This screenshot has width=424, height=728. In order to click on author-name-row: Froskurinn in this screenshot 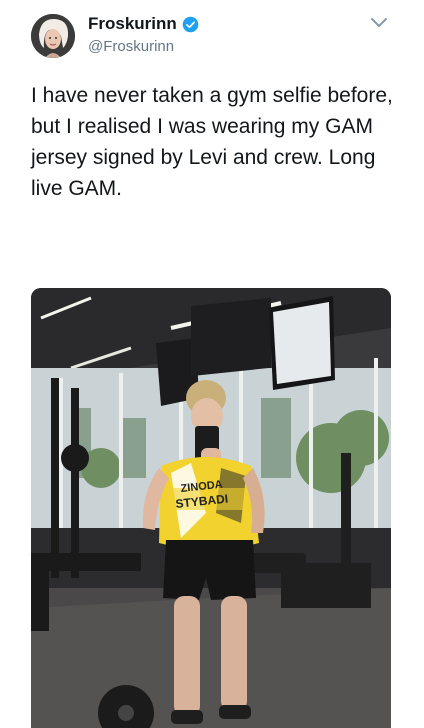, I will do `click(143, 24)`.